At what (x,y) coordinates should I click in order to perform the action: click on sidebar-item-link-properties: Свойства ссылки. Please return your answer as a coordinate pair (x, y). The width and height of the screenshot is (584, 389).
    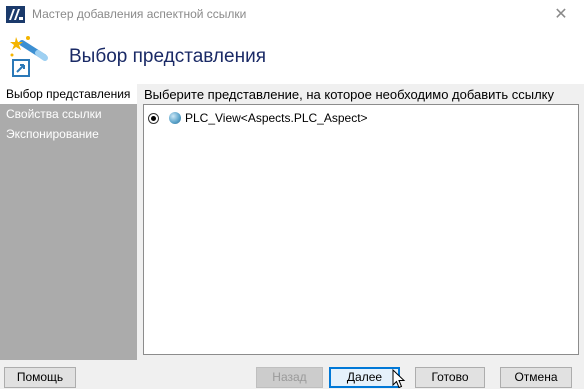
    Looking at the image, I should click on (68, 114).